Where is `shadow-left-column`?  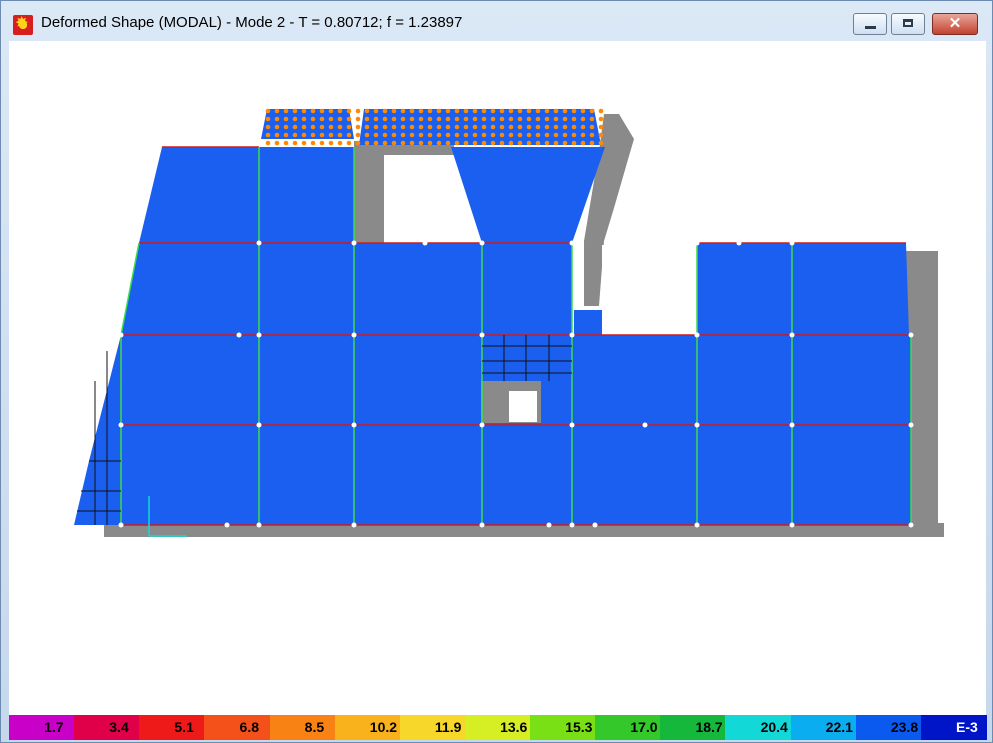 shadow-left-column is located at coordinates (369, 192).